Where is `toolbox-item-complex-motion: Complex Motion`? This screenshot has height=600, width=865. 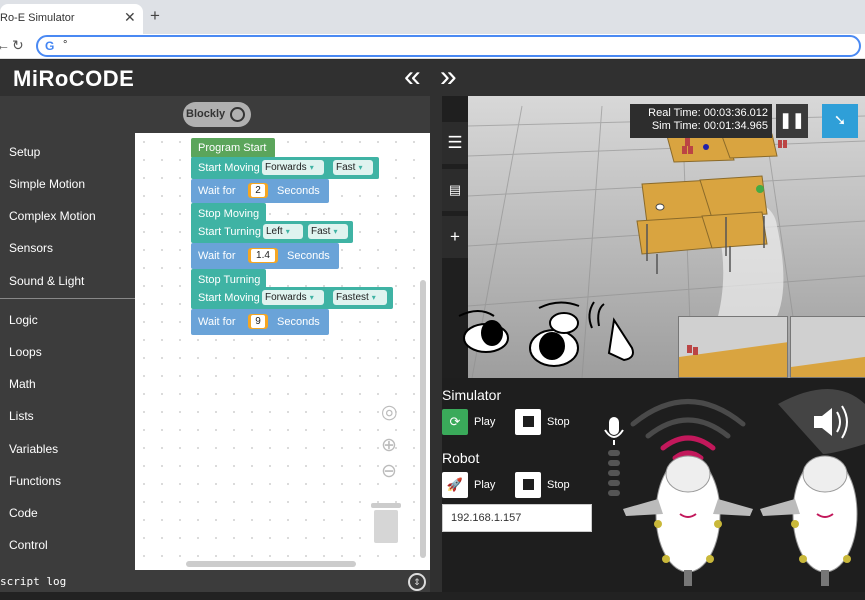
toolbox-item-complex-motion: Complex Motion is located at coordinates (52, 216).